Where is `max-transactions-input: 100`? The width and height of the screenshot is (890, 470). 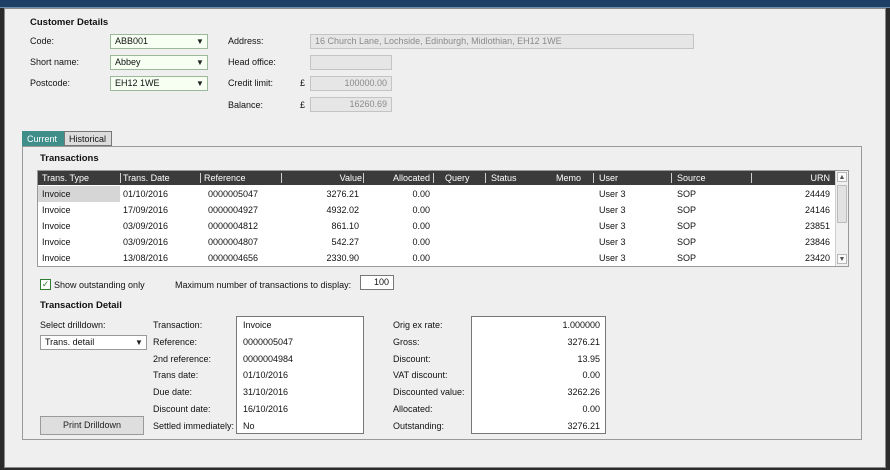 max-transactions-input: 100 is located at coordinates (377, 282).